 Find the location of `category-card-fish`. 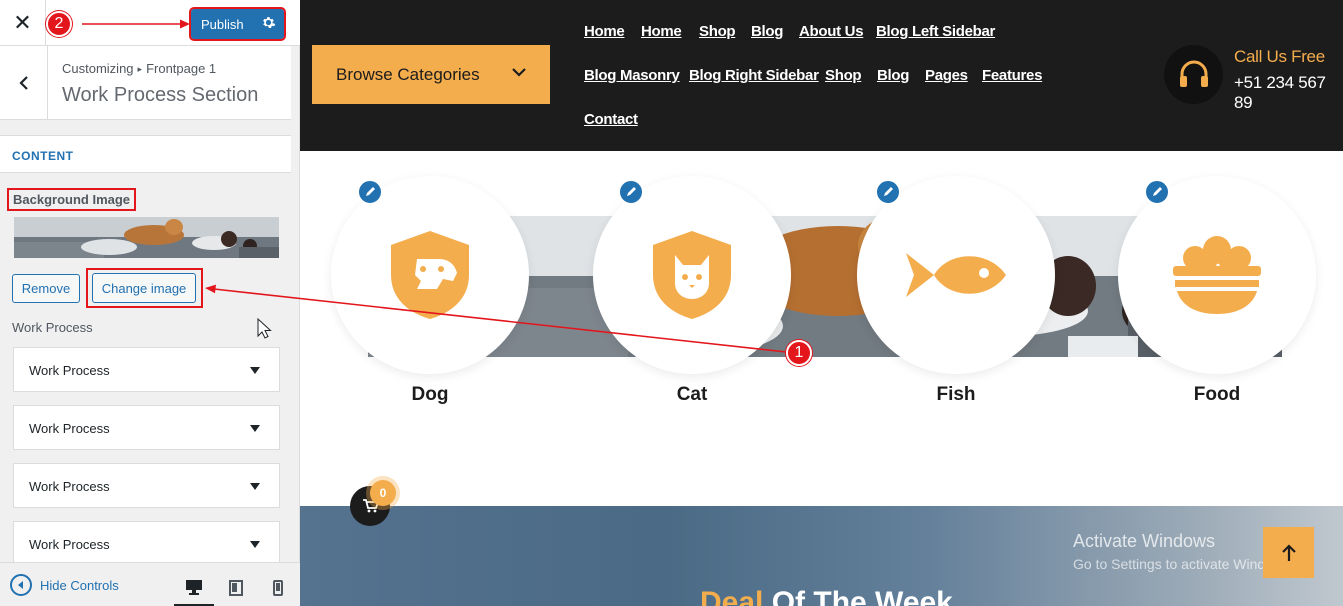

category-card-fish is located at coordinates (956, 275).